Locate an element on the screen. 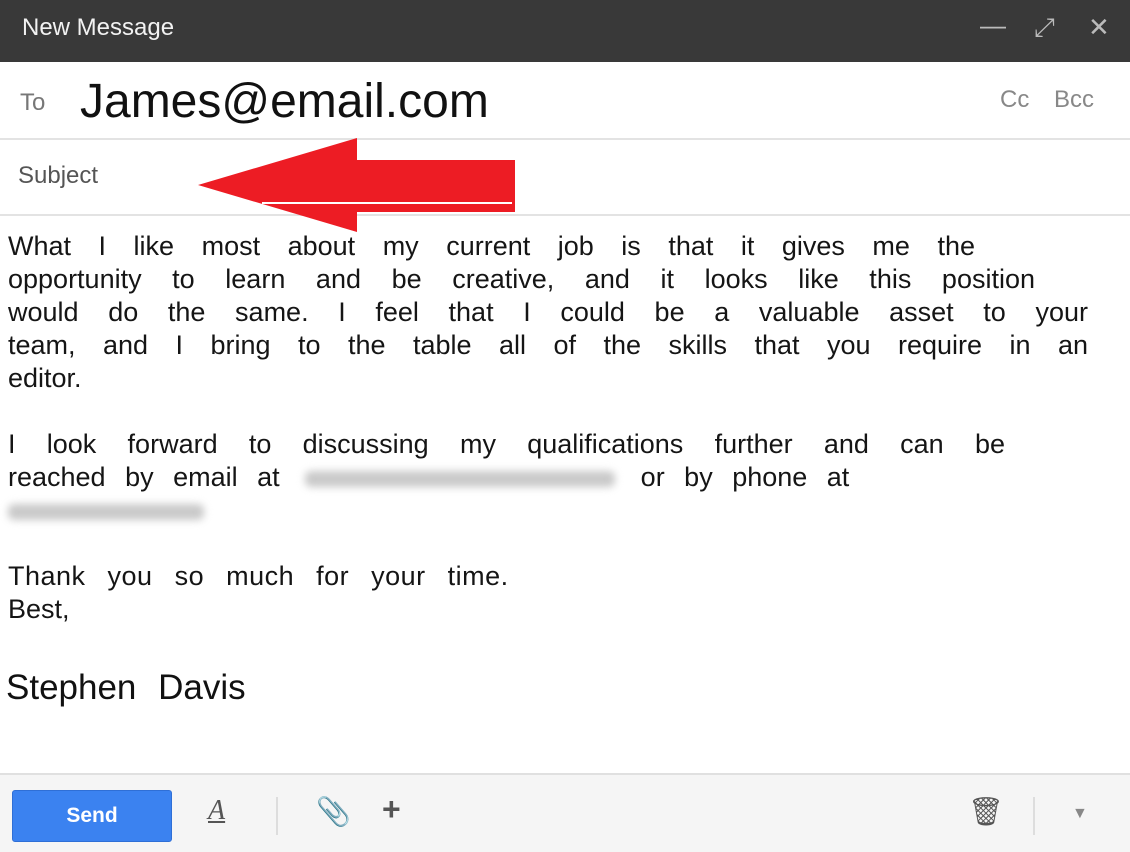 This screenshot has width=1130, height=852. body-line: editor. is located at coordinates (45, 378).